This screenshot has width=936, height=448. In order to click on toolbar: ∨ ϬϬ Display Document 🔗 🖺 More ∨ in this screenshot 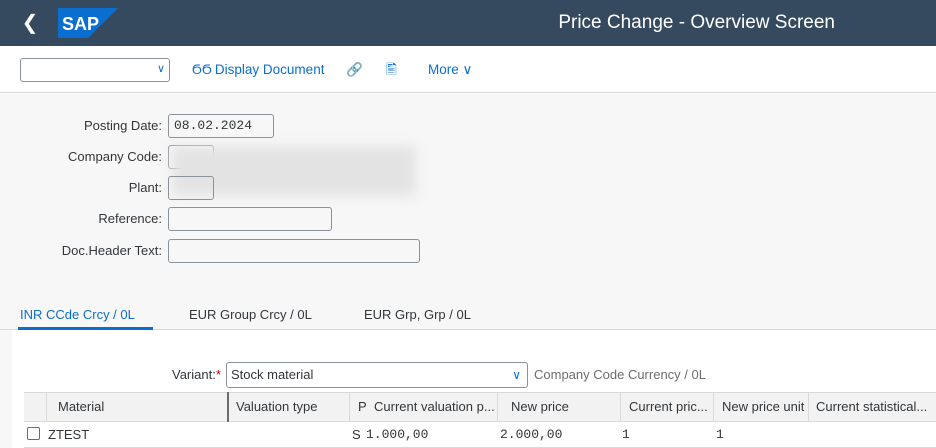, I will do `click(468, 69)`.